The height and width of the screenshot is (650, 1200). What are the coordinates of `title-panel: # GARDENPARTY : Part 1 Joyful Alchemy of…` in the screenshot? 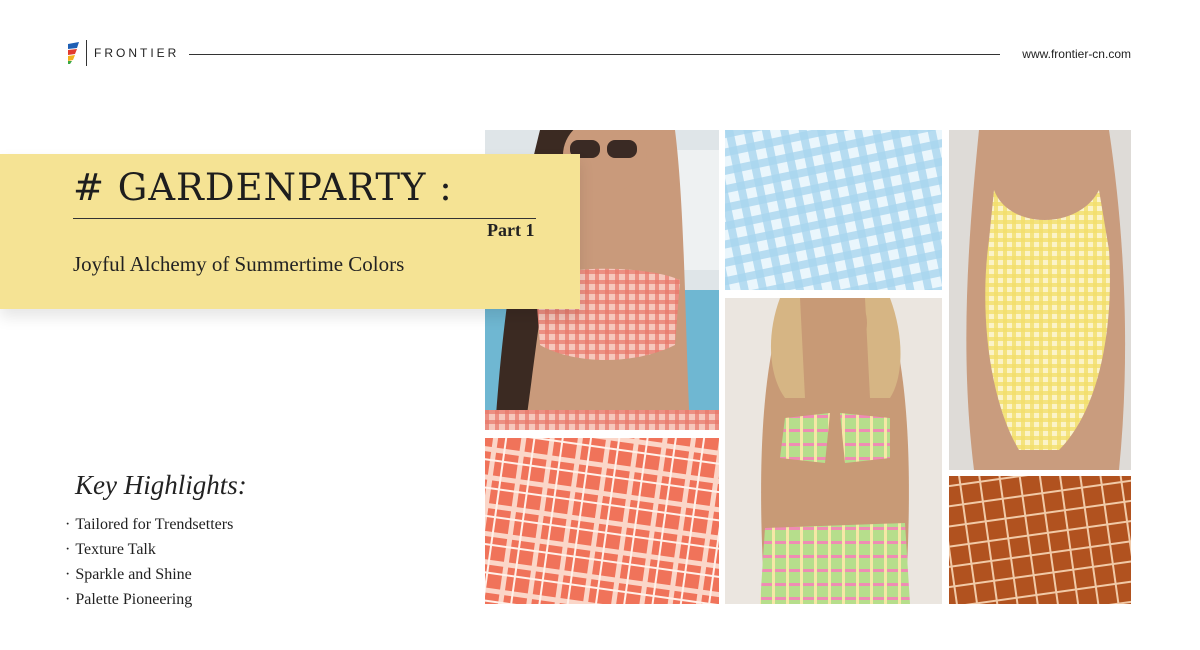 It's located at (290, 231).